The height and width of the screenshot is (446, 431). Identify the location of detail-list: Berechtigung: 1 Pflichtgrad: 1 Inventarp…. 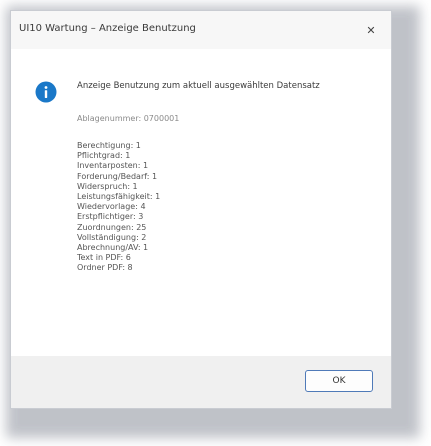
(118, 207).